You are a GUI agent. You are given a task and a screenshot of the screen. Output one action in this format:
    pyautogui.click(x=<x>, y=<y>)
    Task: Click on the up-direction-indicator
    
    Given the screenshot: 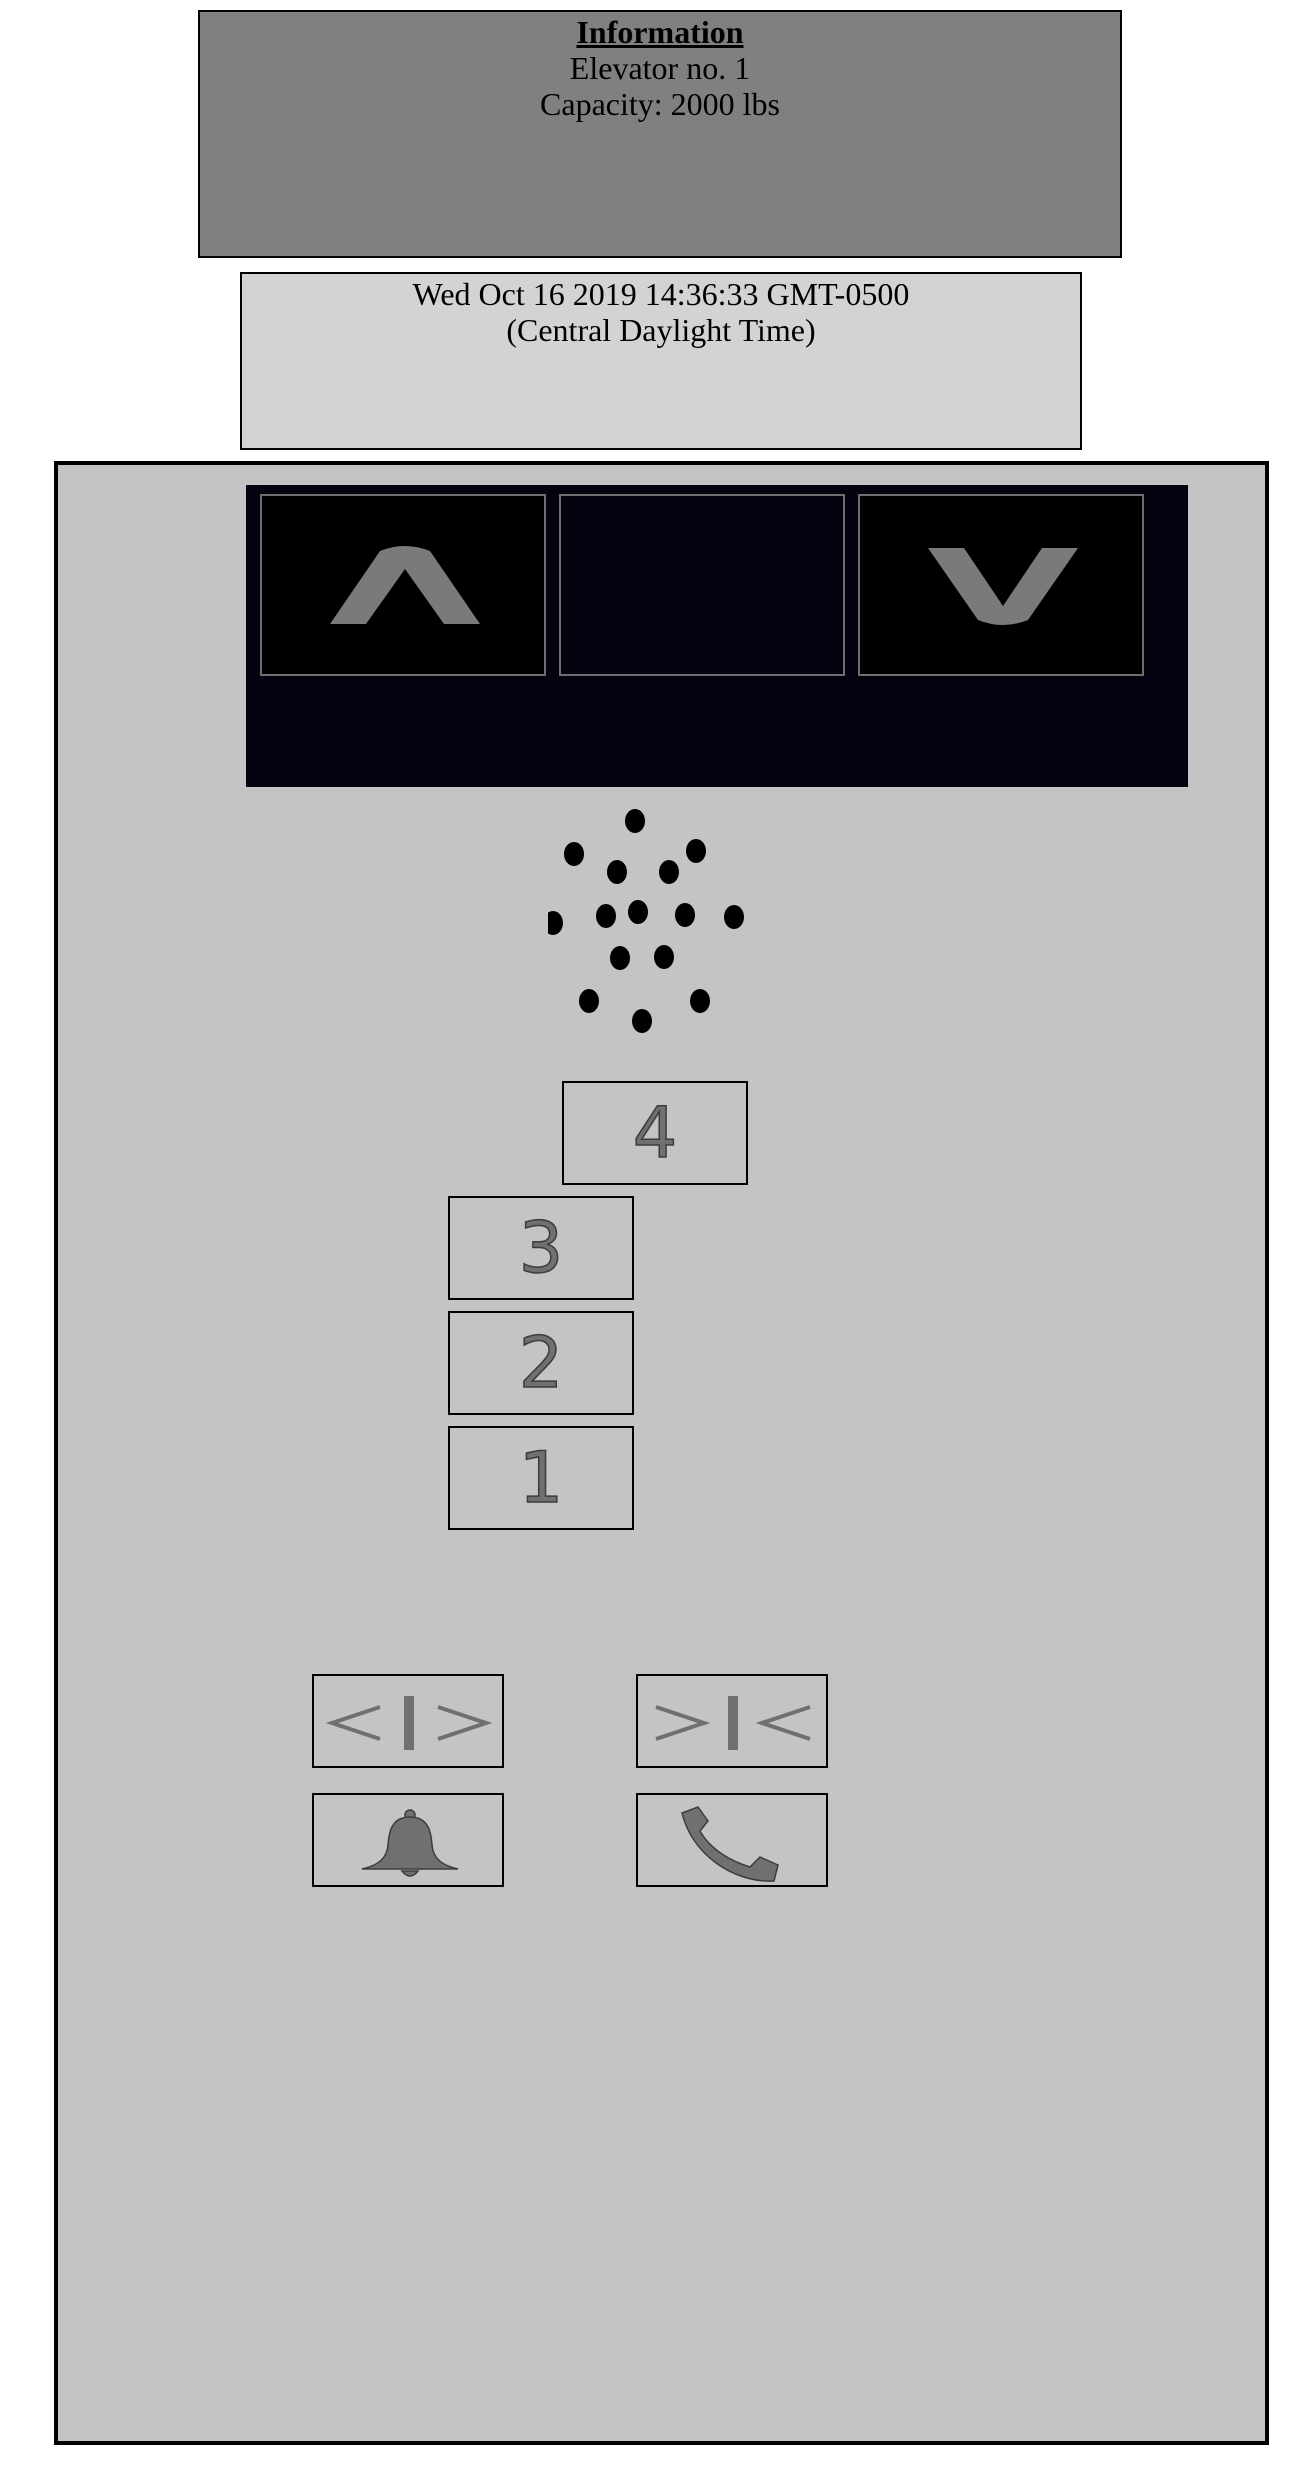 What is the action you would take?
    pyautogui.click(x=403, y=585)
    